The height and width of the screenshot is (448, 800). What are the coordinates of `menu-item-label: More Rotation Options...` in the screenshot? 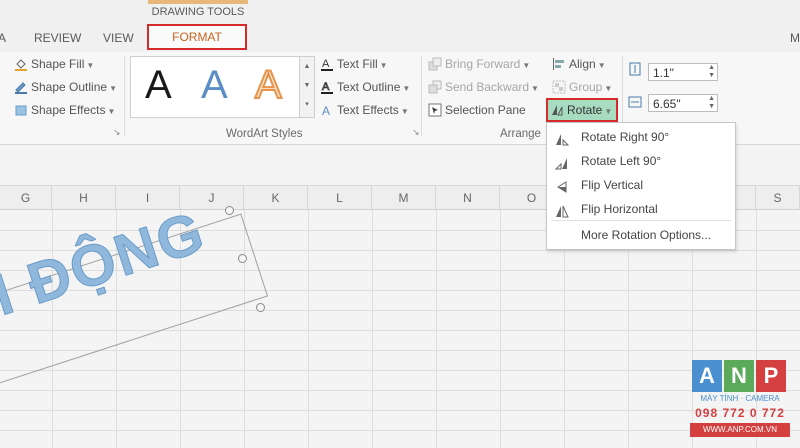 It's located at (646, 235).